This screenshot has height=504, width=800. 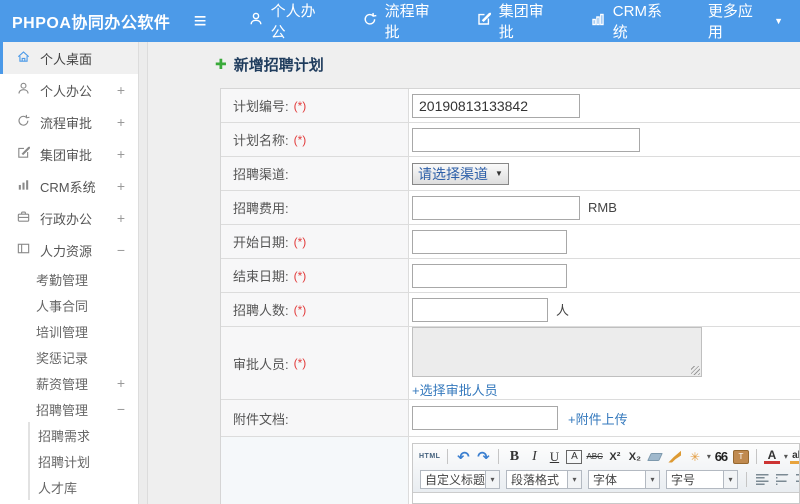 What do you see at coordinates (463, 457) in the screenshot?
I see `undo-icon: ↶` at bounding box center [463, 457].